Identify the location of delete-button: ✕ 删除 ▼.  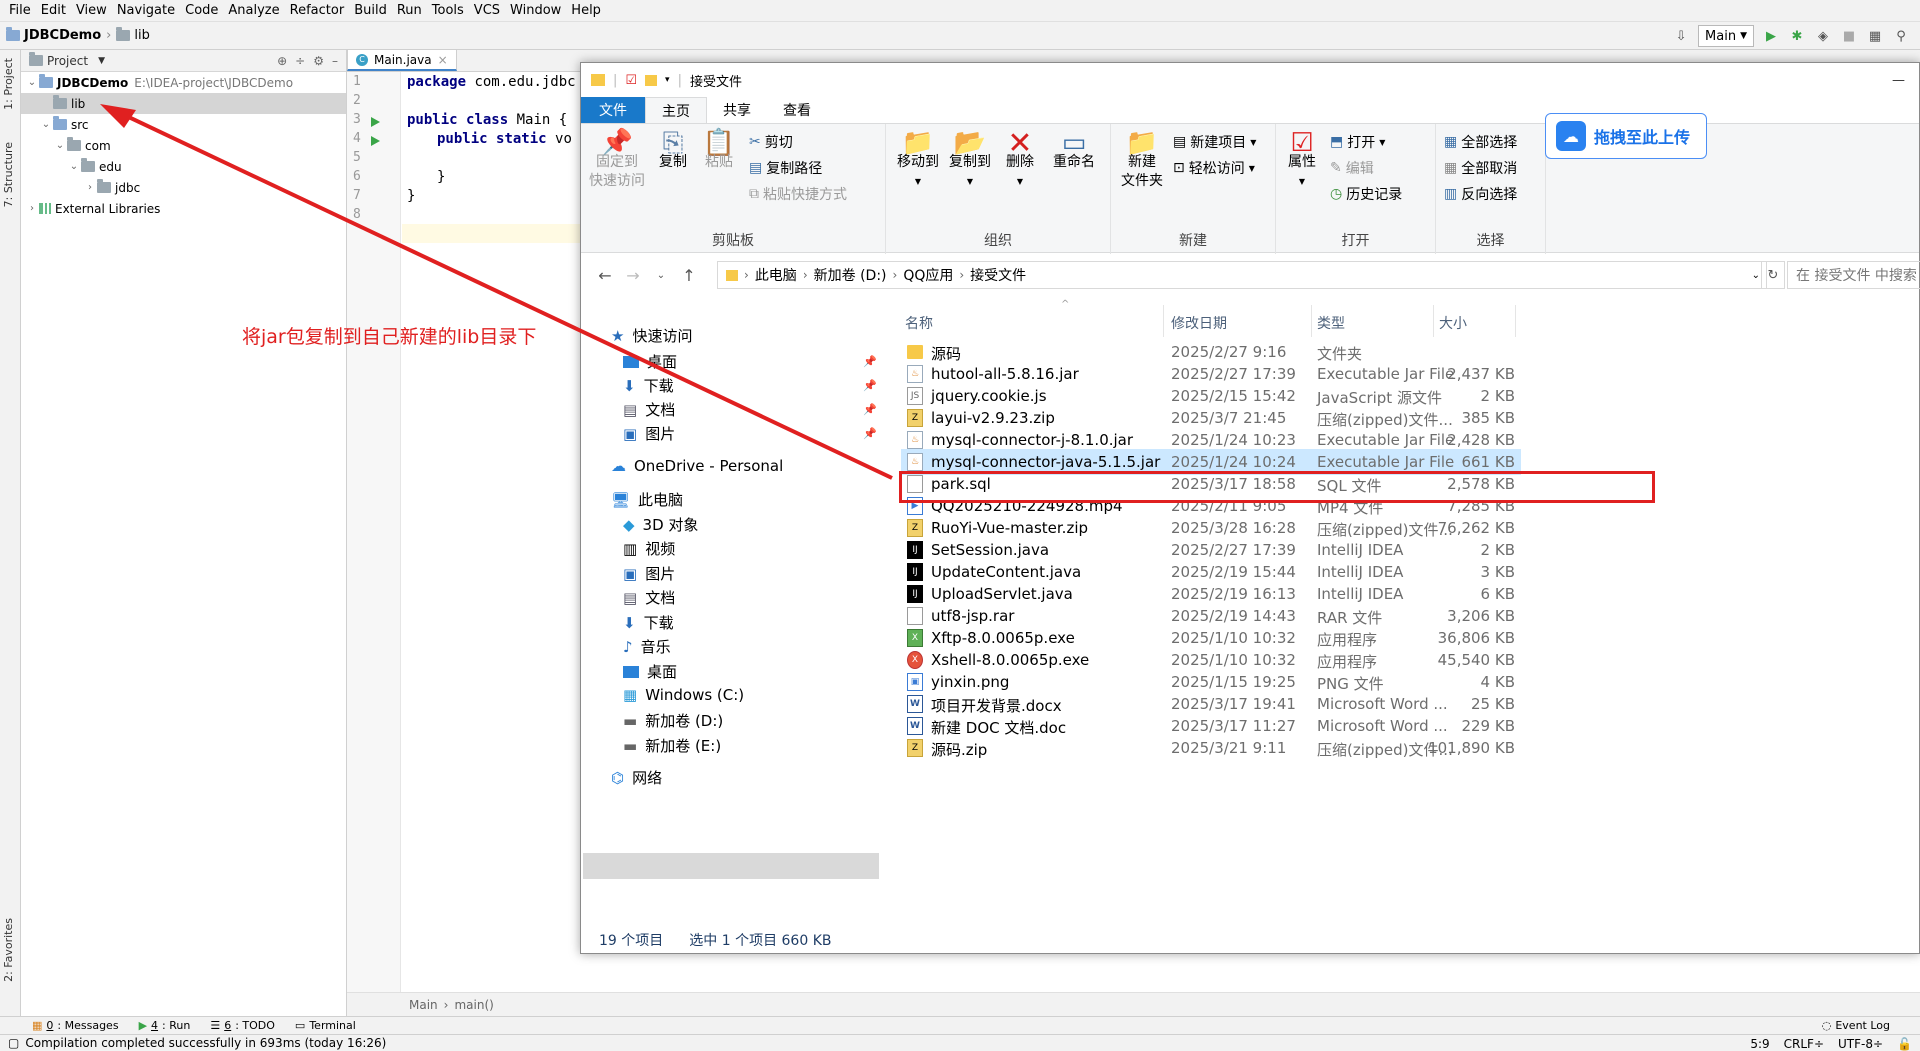
(1020, 160).